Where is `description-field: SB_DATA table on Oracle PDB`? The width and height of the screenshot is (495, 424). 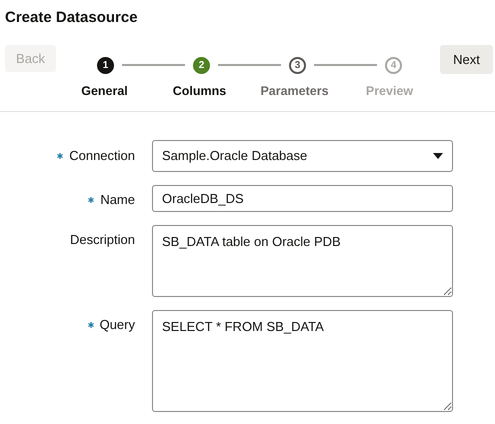
description-field: SB_DATA table on Oracle PDB is located at coordinates (302, 261).